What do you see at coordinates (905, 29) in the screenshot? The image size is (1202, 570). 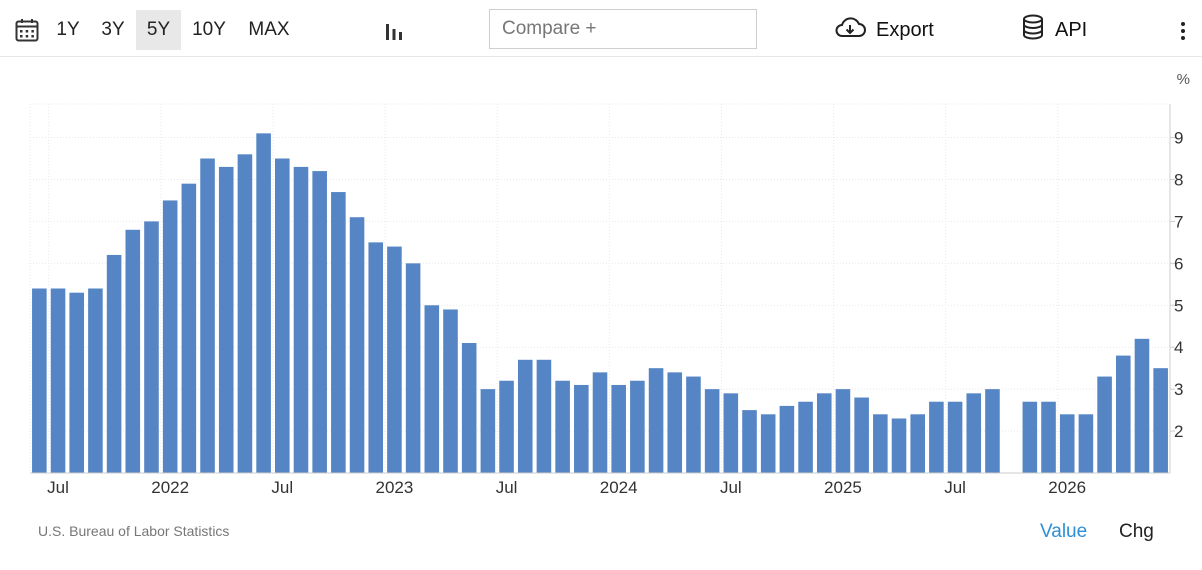 I see `export-label: Export` at bounding box center [905, 29].